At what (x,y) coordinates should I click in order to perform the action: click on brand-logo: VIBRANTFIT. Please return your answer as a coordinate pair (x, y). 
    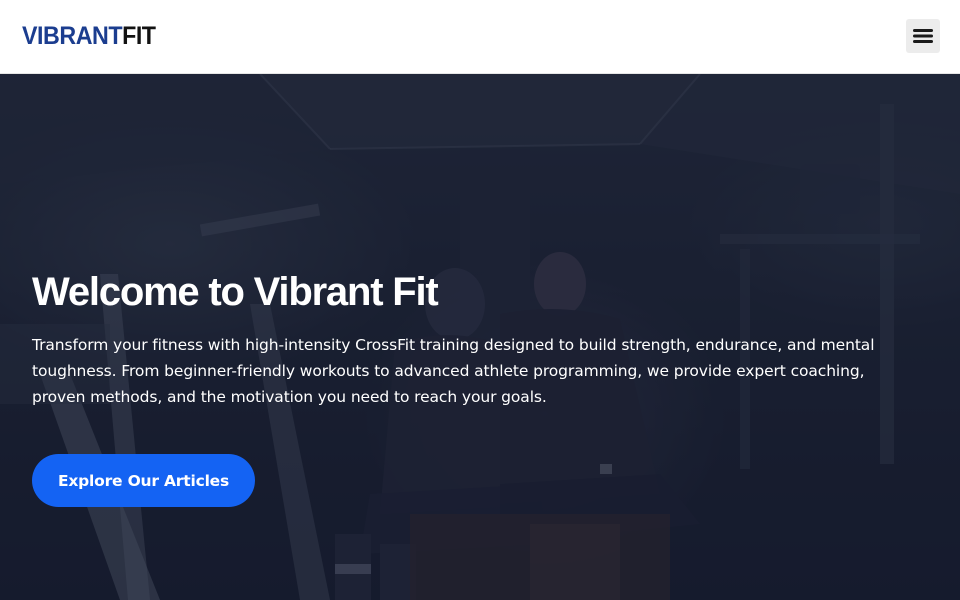
    Looking at the image, I should click on (89, 36).